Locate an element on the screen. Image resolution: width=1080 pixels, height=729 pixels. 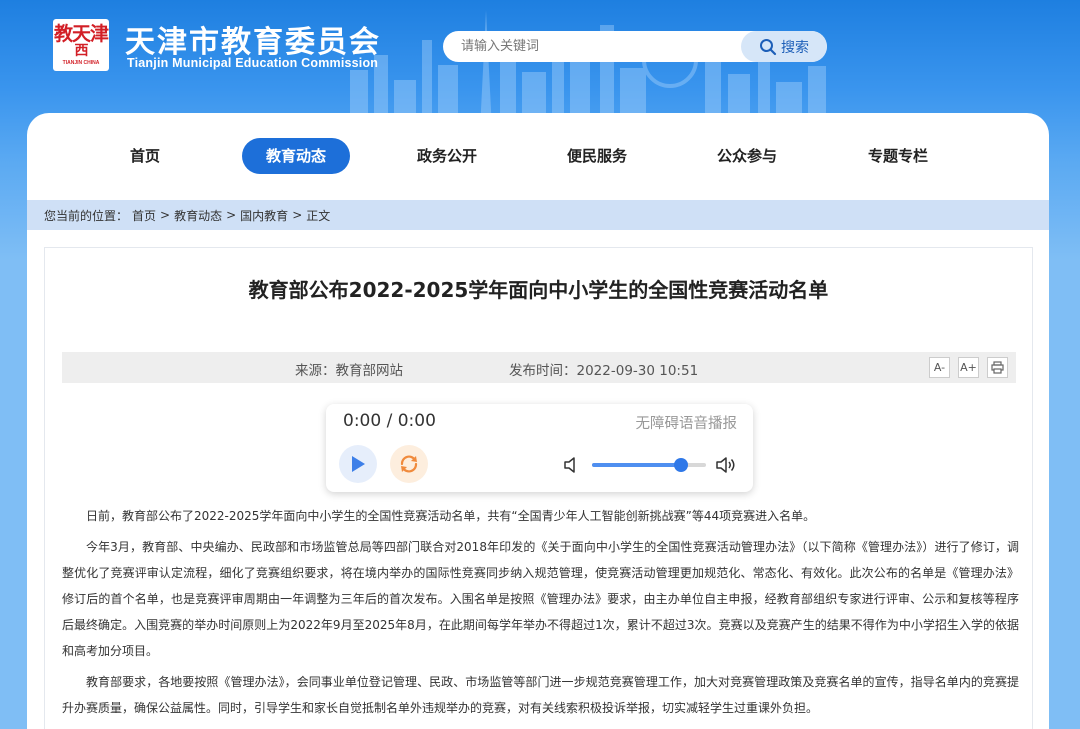
nav-item-special-topics: 专题专栏 is located at coordinates (898, 156).